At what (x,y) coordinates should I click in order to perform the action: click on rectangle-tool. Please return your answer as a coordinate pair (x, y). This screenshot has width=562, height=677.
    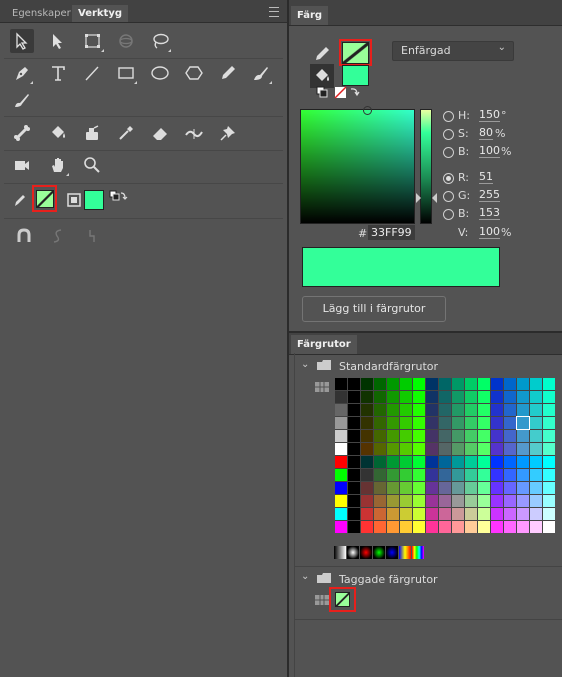
    Looking at the image, I should click on (126, 73).